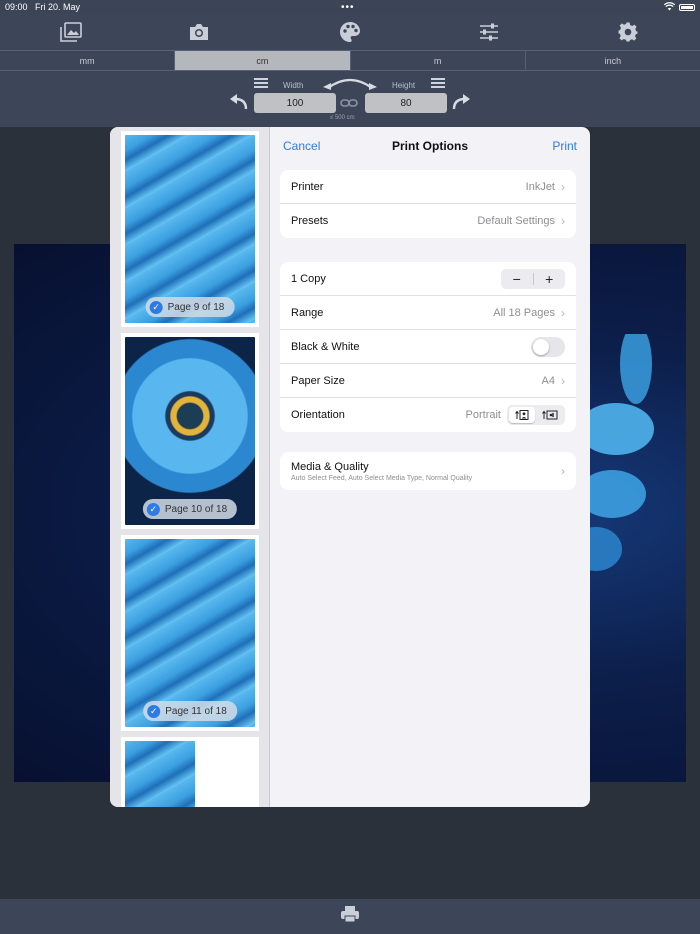 The image size is (700, 934). What do you see at coordinates (239, 102) in the screenshot?
I see `undo-icon` at bounding box center [239, 102].